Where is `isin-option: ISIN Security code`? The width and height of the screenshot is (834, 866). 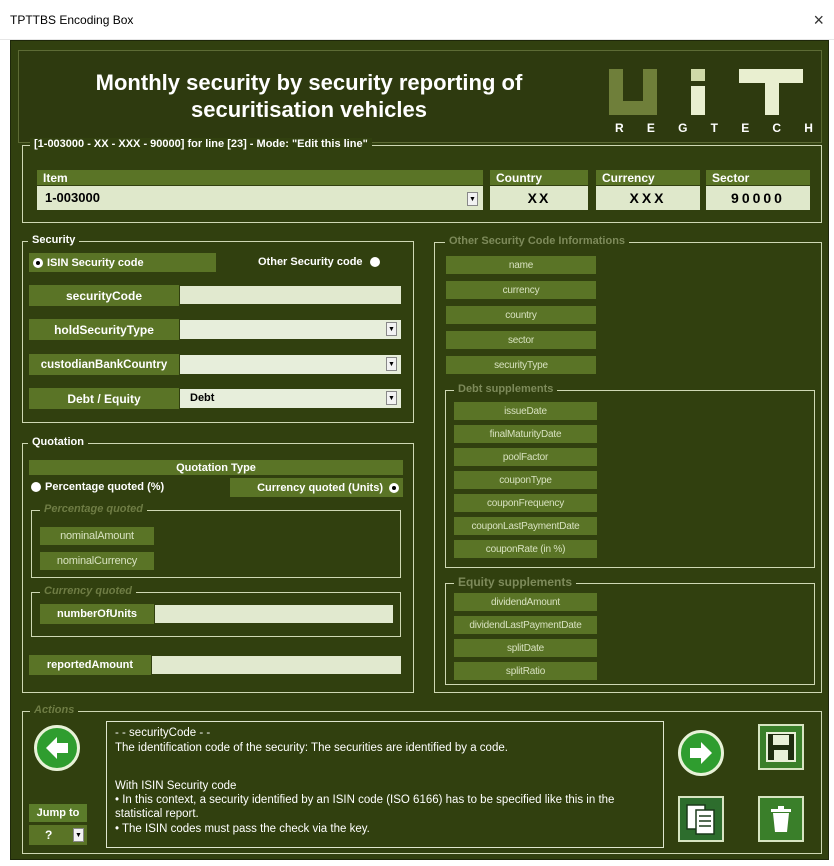
isin-option: ISIN Security code is located at coordinates (122, 262).